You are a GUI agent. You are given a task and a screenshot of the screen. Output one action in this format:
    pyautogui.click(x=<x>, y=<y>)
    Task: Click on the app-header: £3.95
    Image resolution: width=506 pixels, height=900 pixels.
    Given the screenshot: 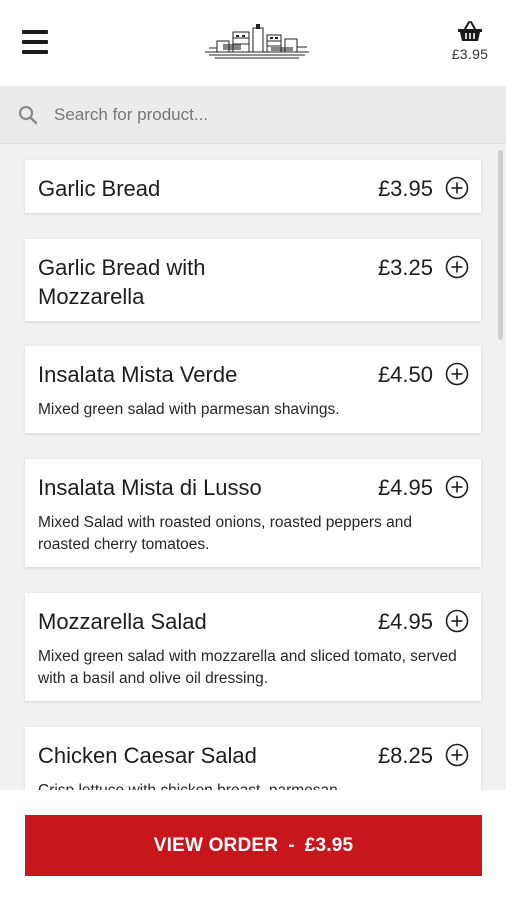 What is the action you would take?
    pyautogui.click(x=253, y=43)
    